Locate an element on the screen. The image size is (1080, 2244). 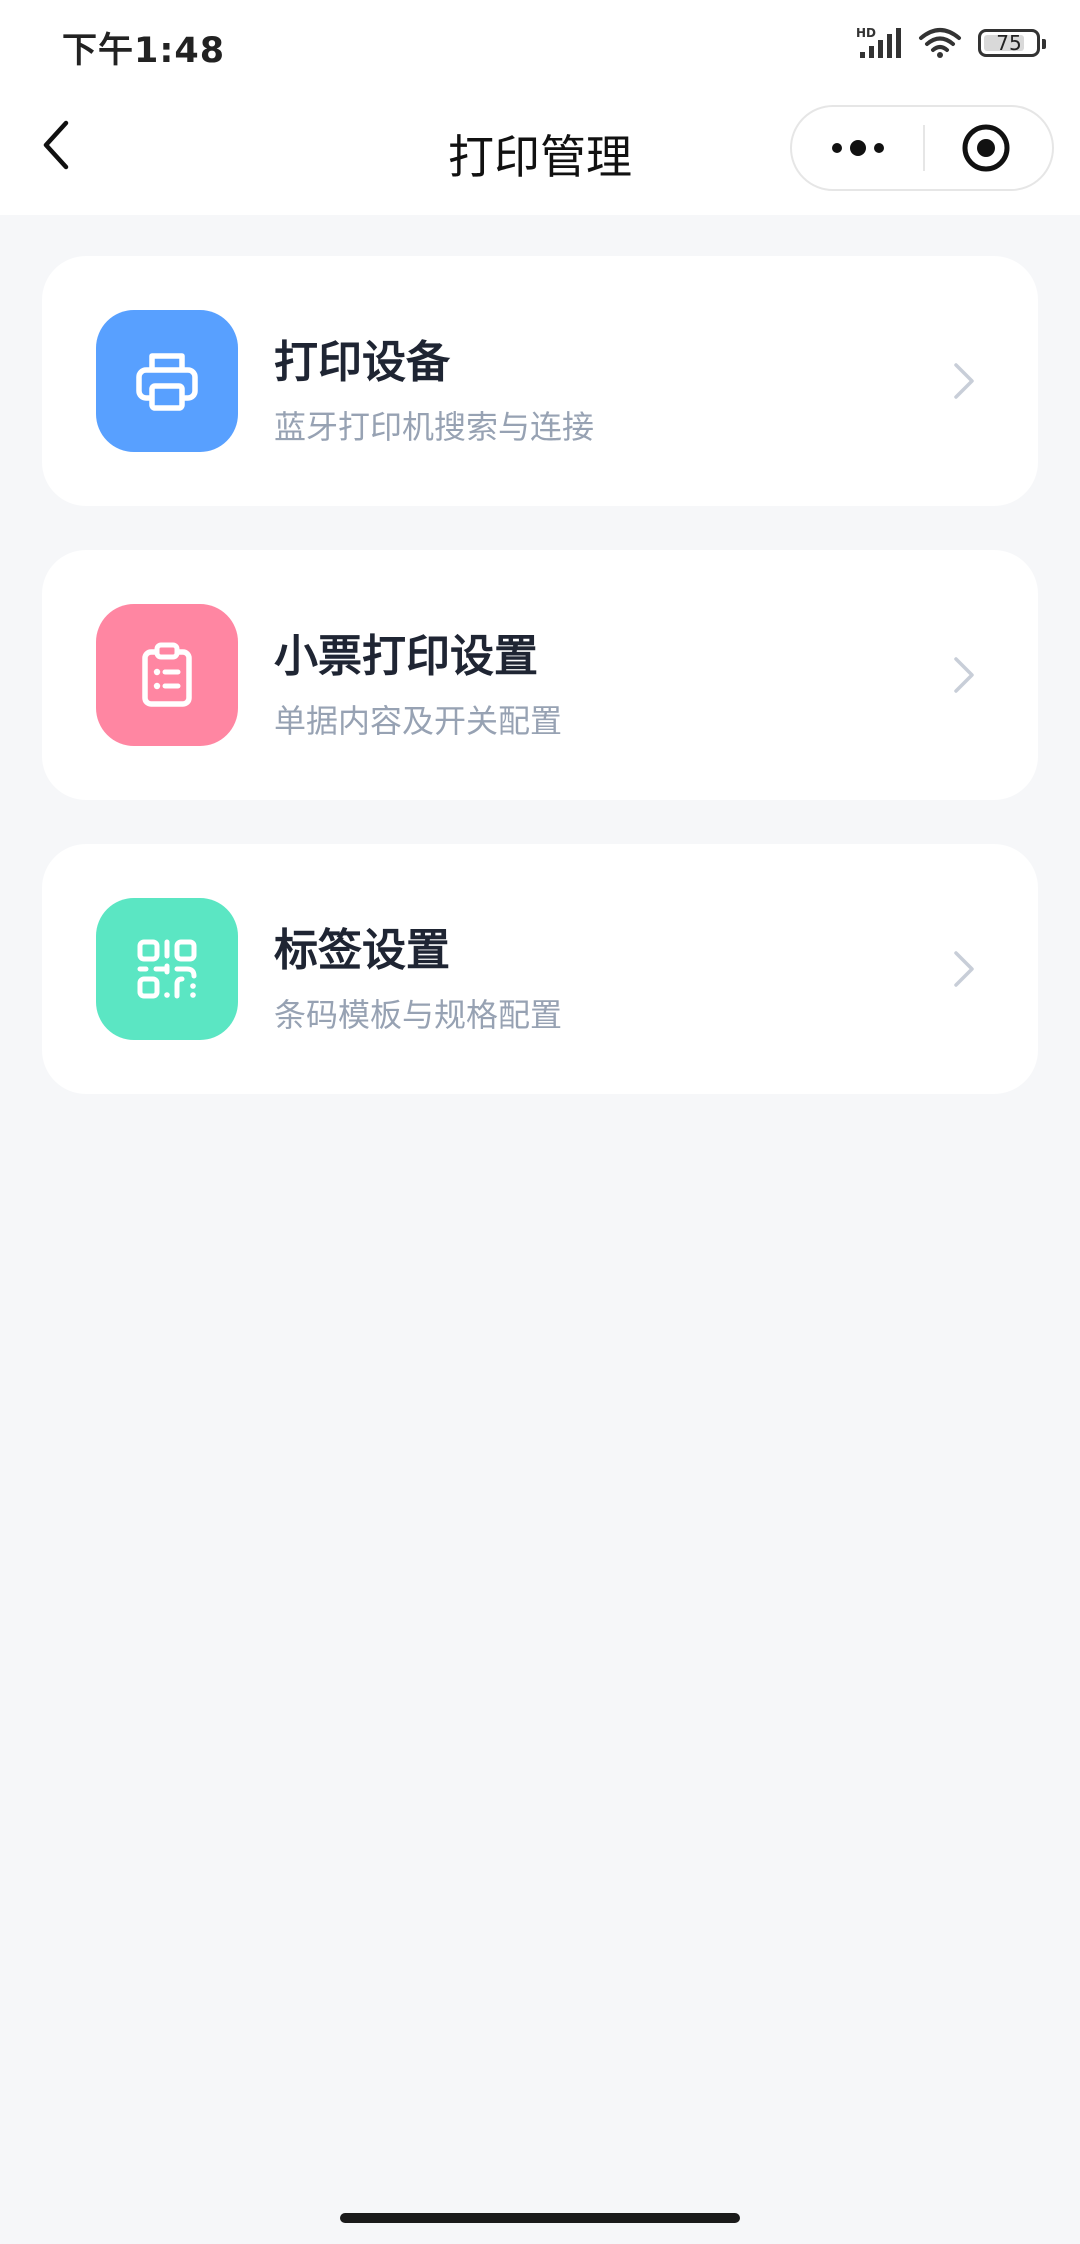
card-label-settings: 标签设置 条码模板与规格配置 is located at coordinates (540, 969).